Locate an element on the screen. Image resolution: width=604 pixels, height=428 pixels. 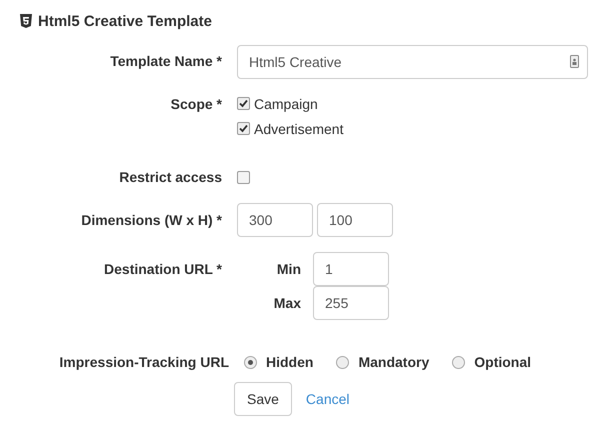
html5-icon is located at coordinates (26, 21).